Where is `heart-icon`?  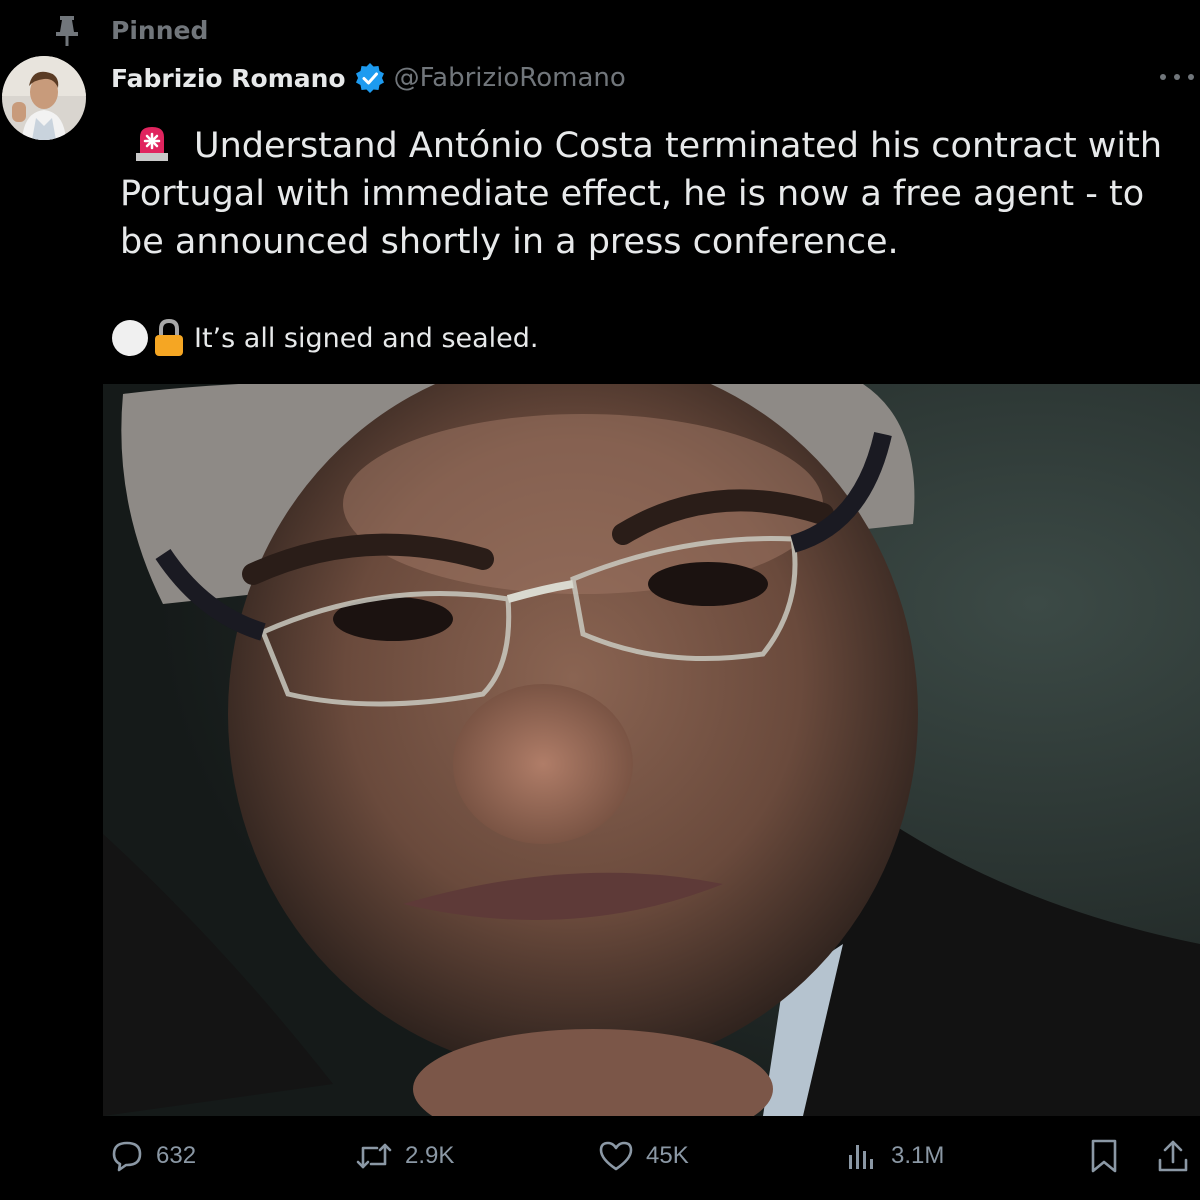
heart-icon is located at coordinates (616, 1156).